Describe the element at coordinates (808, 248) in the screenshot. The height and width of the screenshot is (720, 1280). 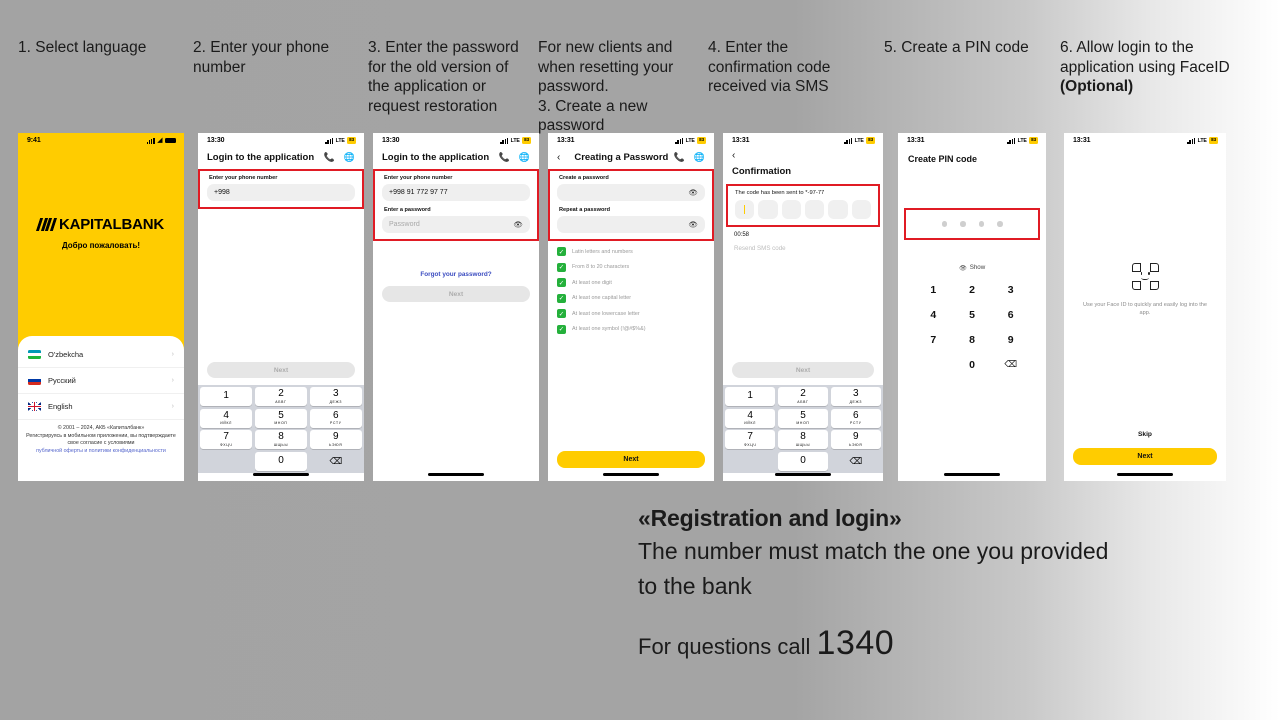
I see `resend-sms-button: Resend SMS code` at that location.